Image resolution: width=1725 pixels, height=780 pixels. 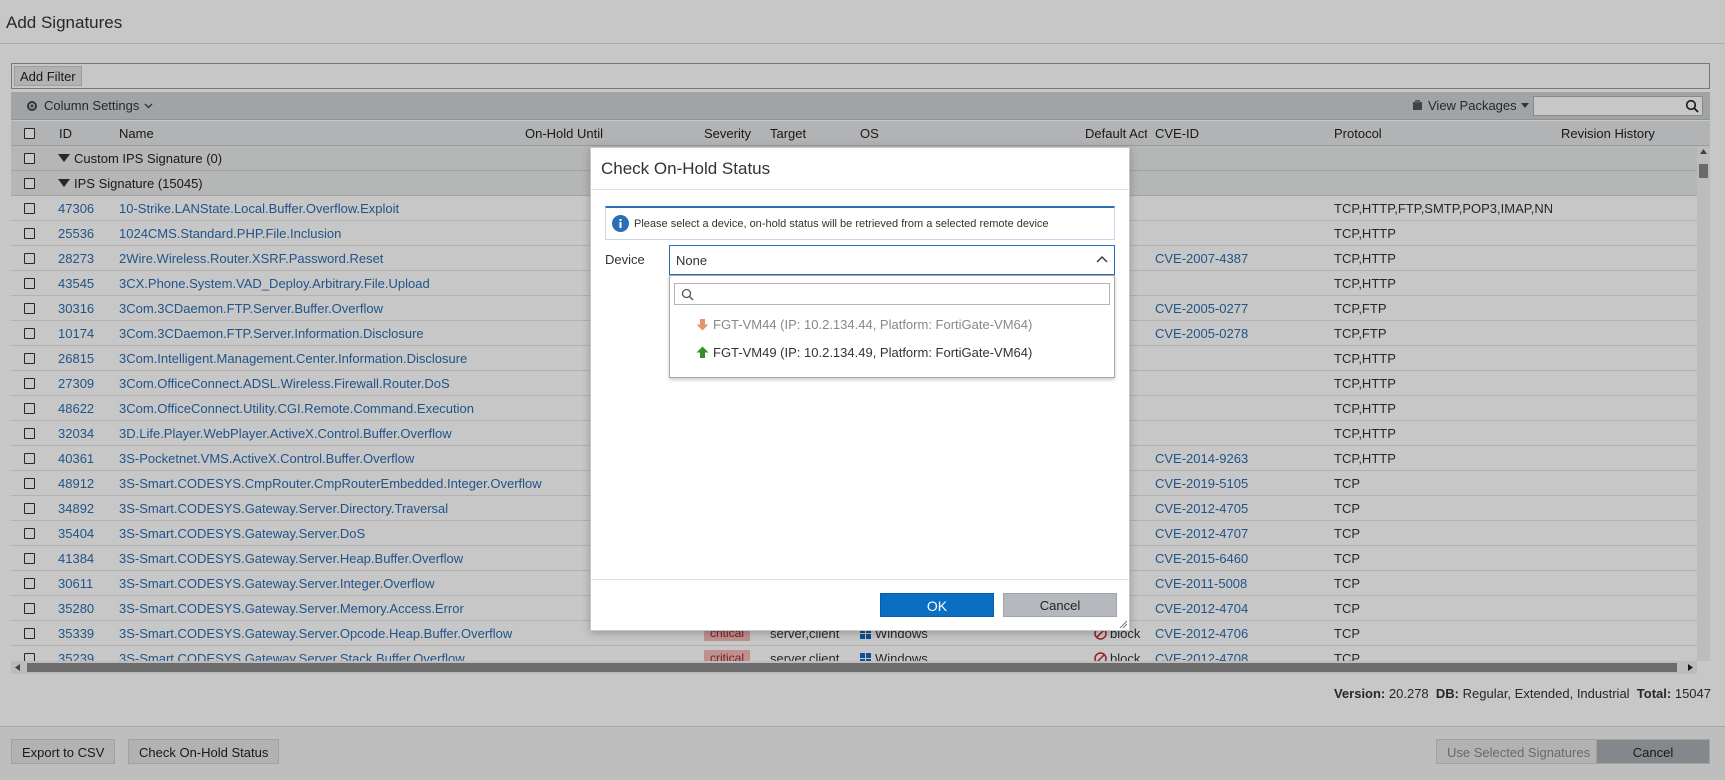 I want to click on search-icon, so click(x=687, y=294).